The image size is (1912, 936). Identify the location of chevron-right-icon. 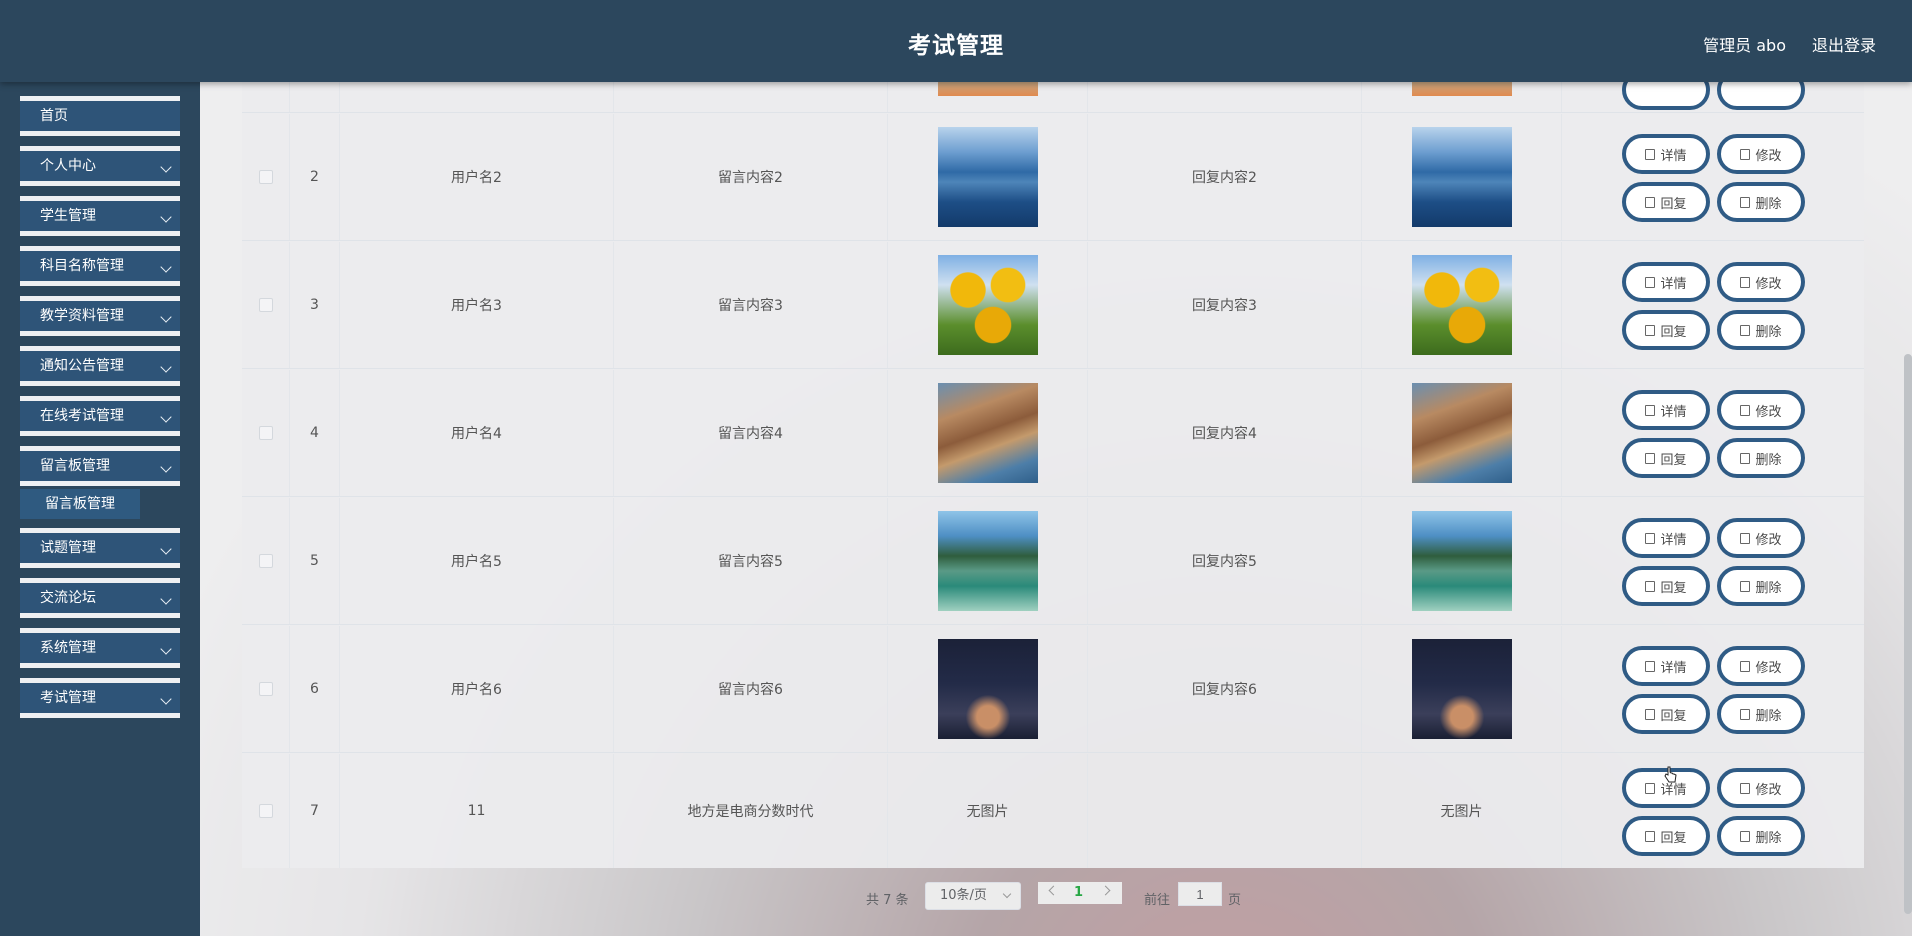
(1105, 890).